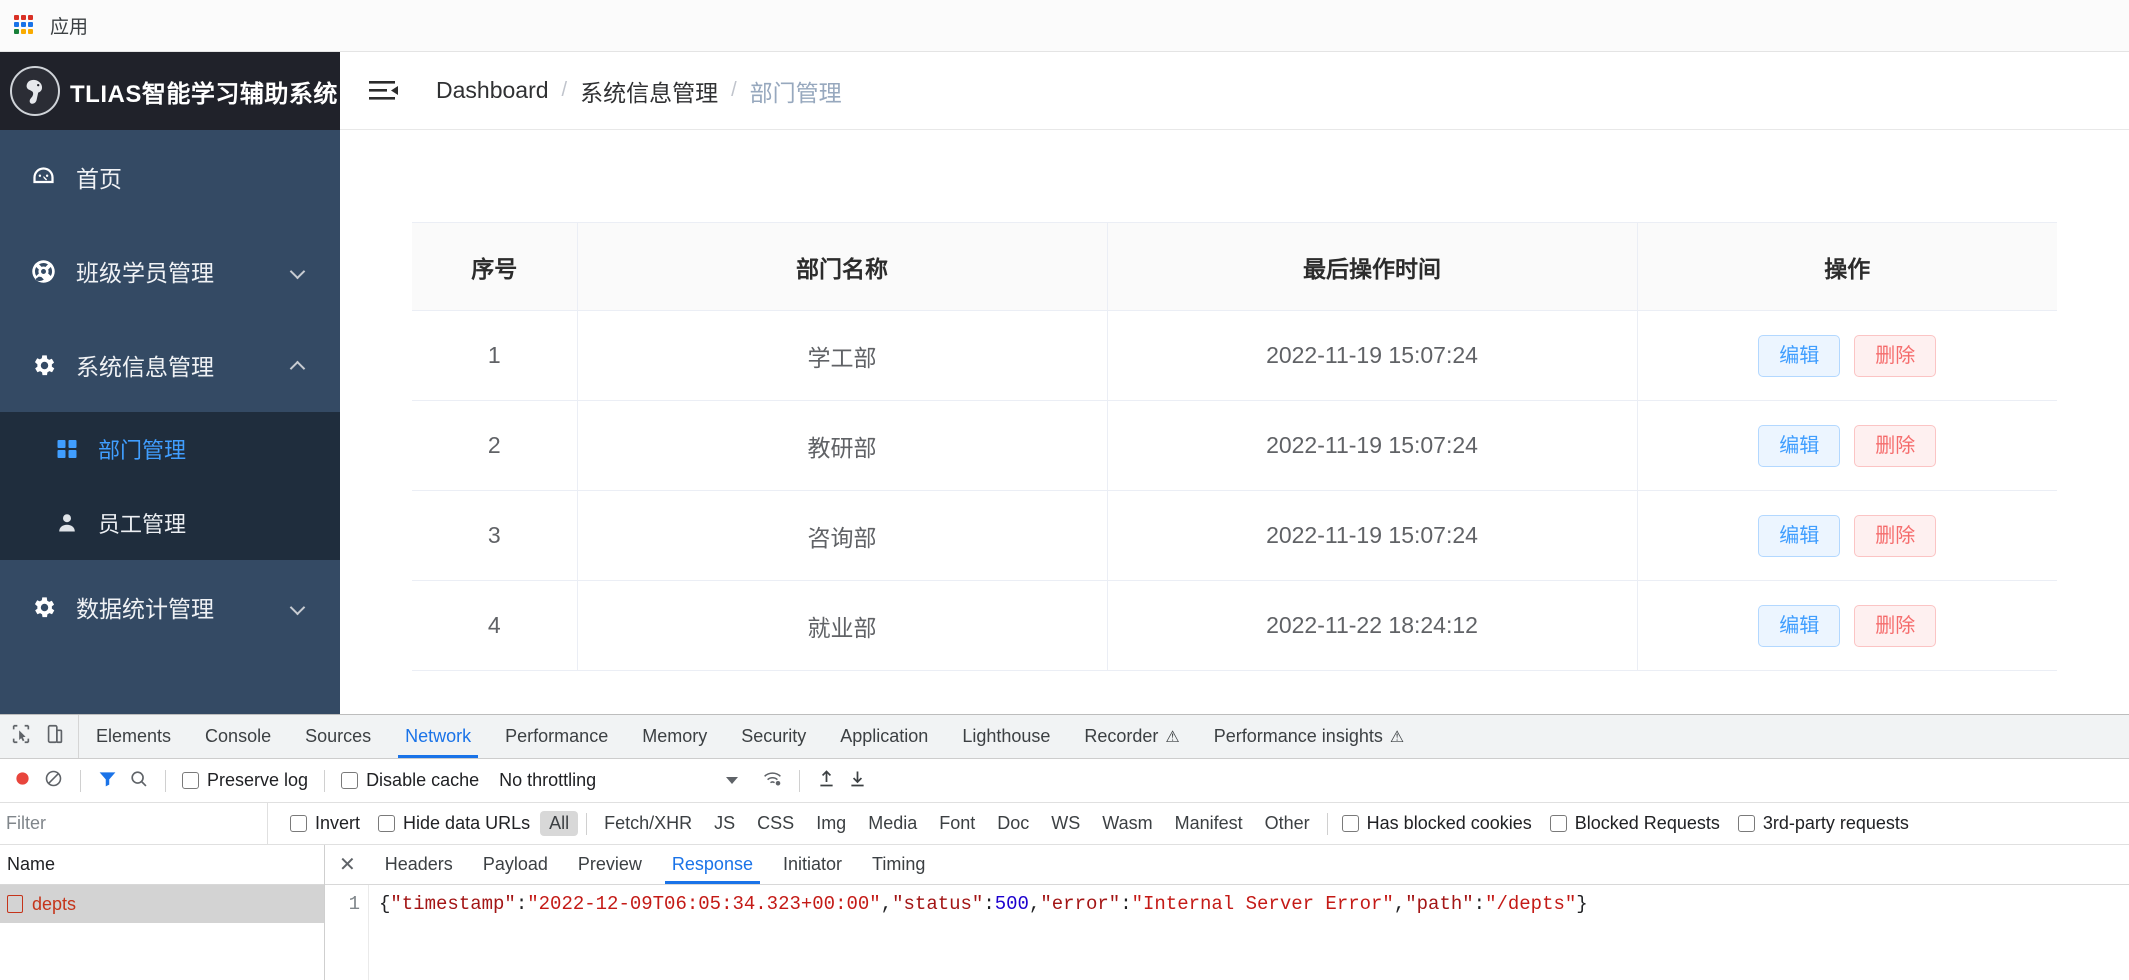  Describe the element at coordinates (134, 823) in the screenshot. I see `filter-input: Filter` at that location.